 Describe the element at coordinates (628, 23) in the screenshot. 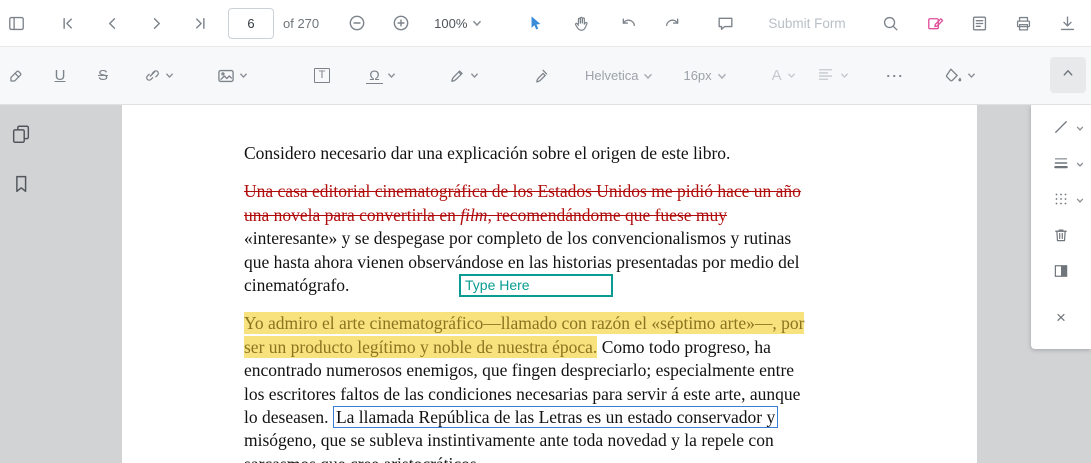

I see `undo-button` at that location.